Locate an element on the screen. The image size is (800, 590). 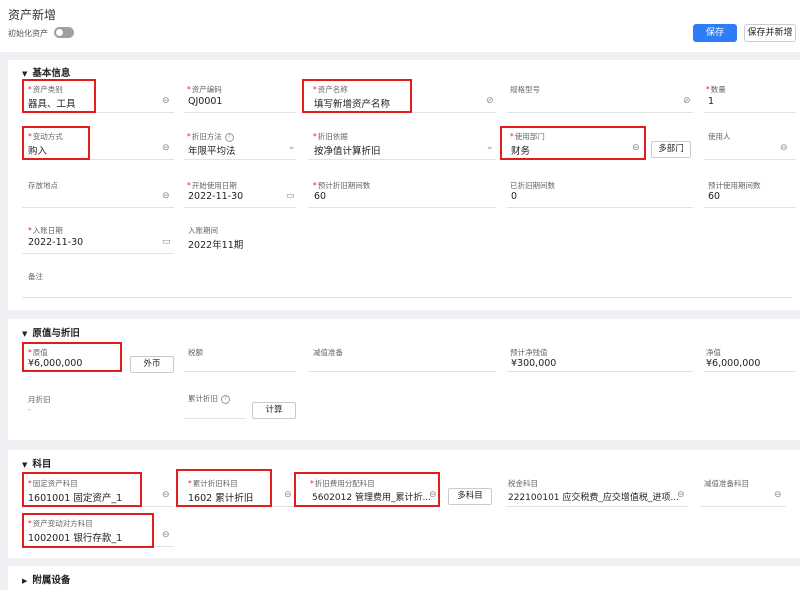
dep-basis-label: *折旧依据 is located at coordinates (330, 136).